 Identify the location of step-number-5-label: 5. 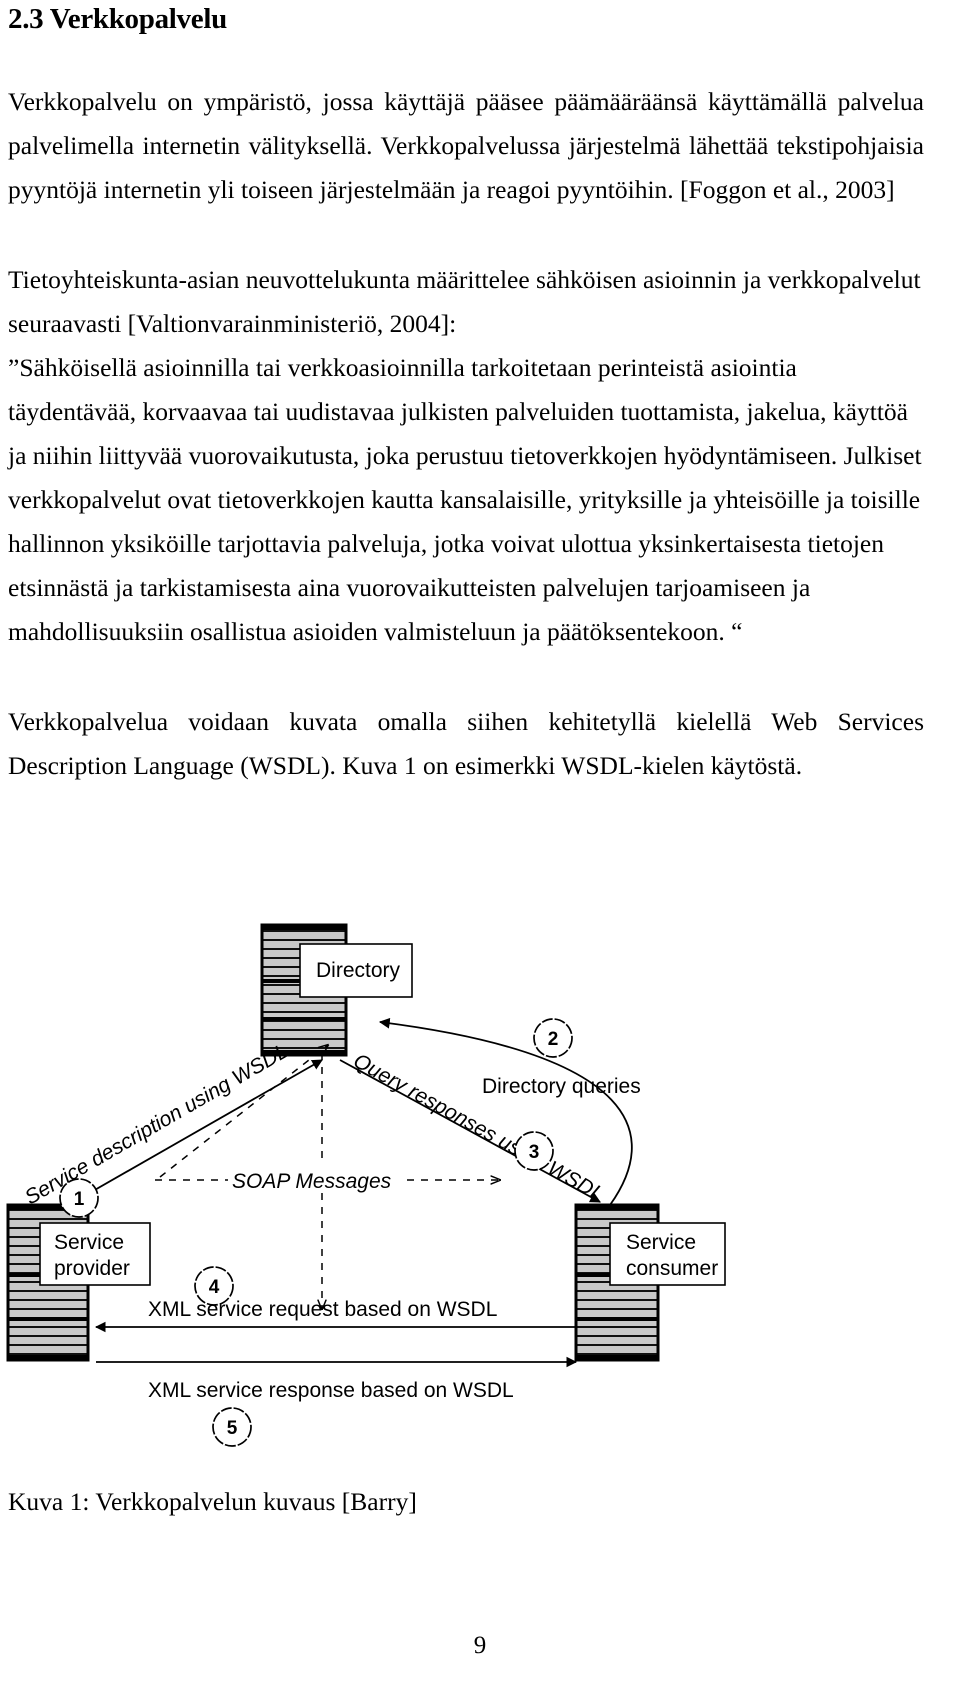
(232, 1428).